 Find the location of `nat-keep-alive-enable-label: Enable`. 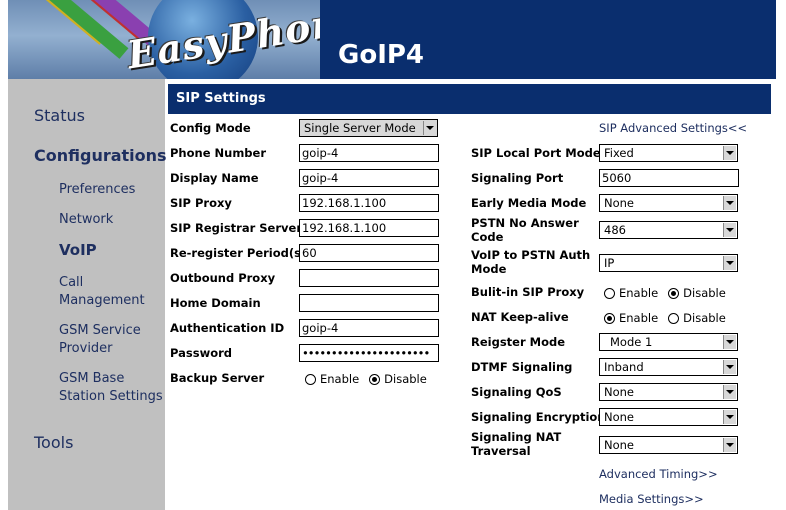

nat-keep-alive-enable-label: Enable is located at coordinates (639, 318).